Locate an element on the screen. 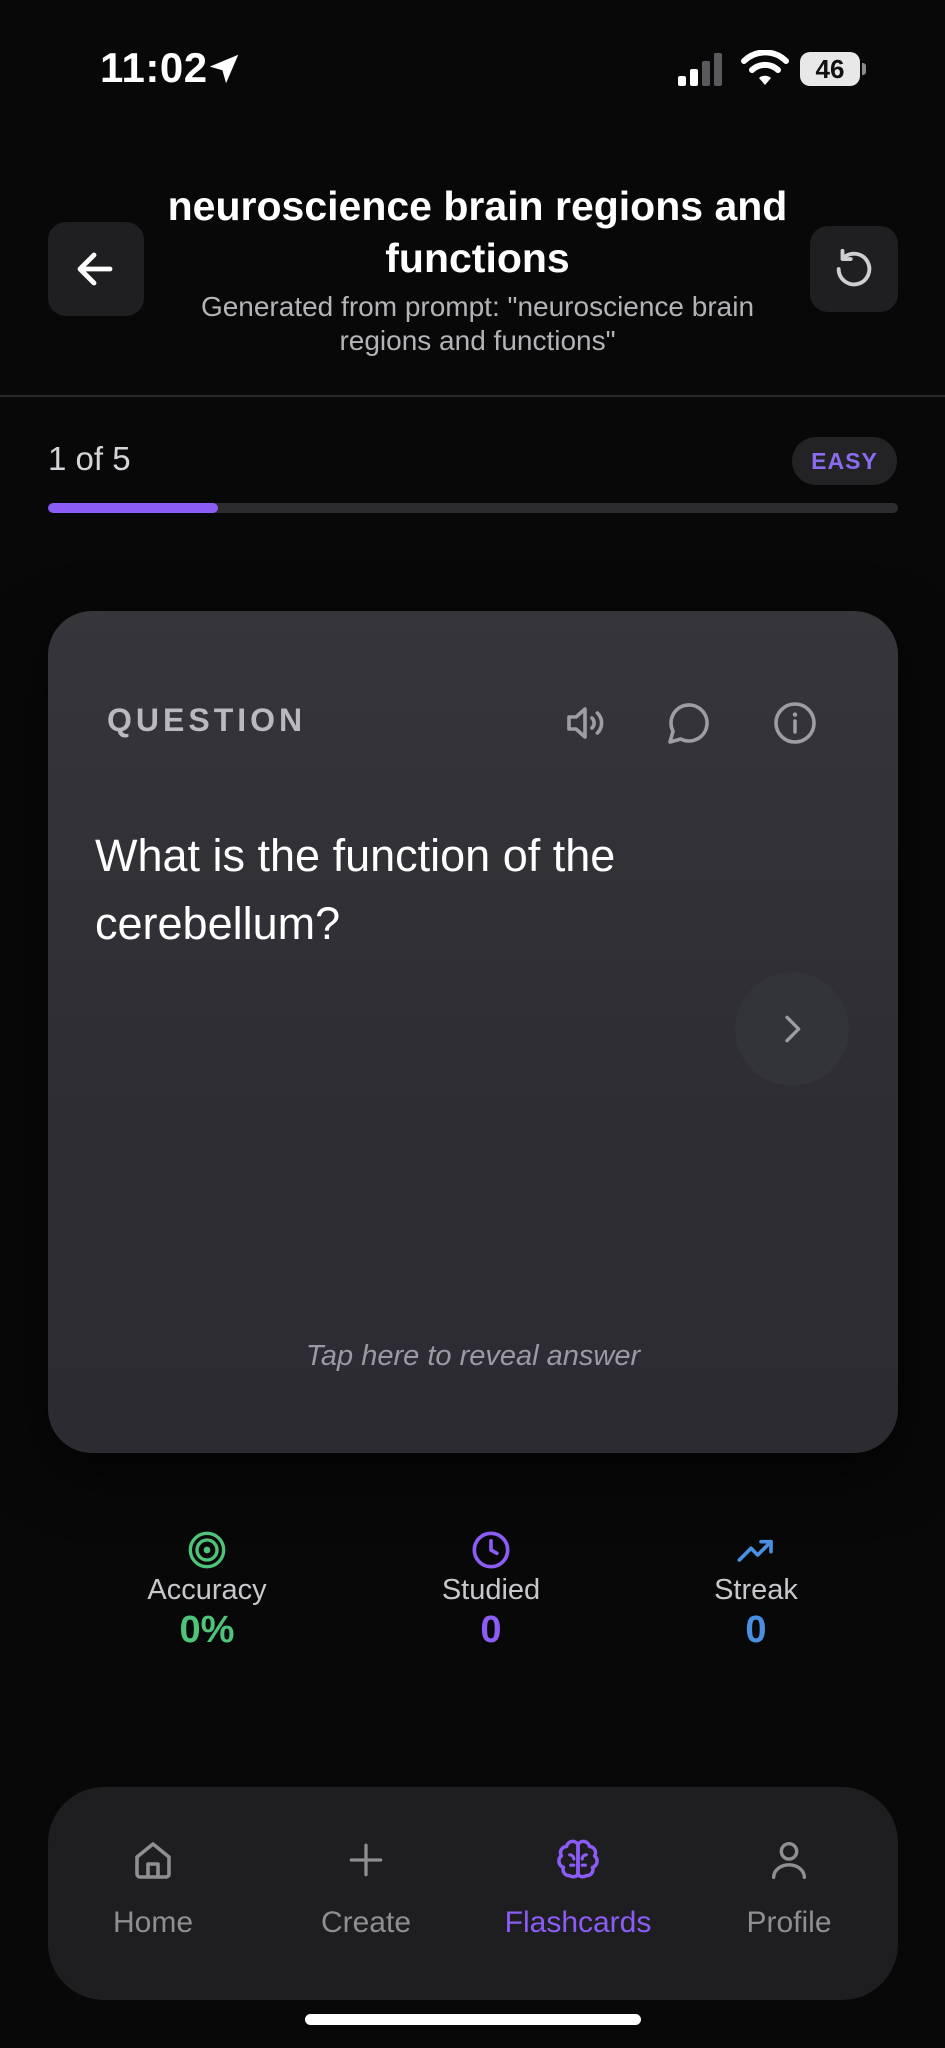 This screenshot has height=2048, width=945. header-divider is located at coordinates (472, 396).